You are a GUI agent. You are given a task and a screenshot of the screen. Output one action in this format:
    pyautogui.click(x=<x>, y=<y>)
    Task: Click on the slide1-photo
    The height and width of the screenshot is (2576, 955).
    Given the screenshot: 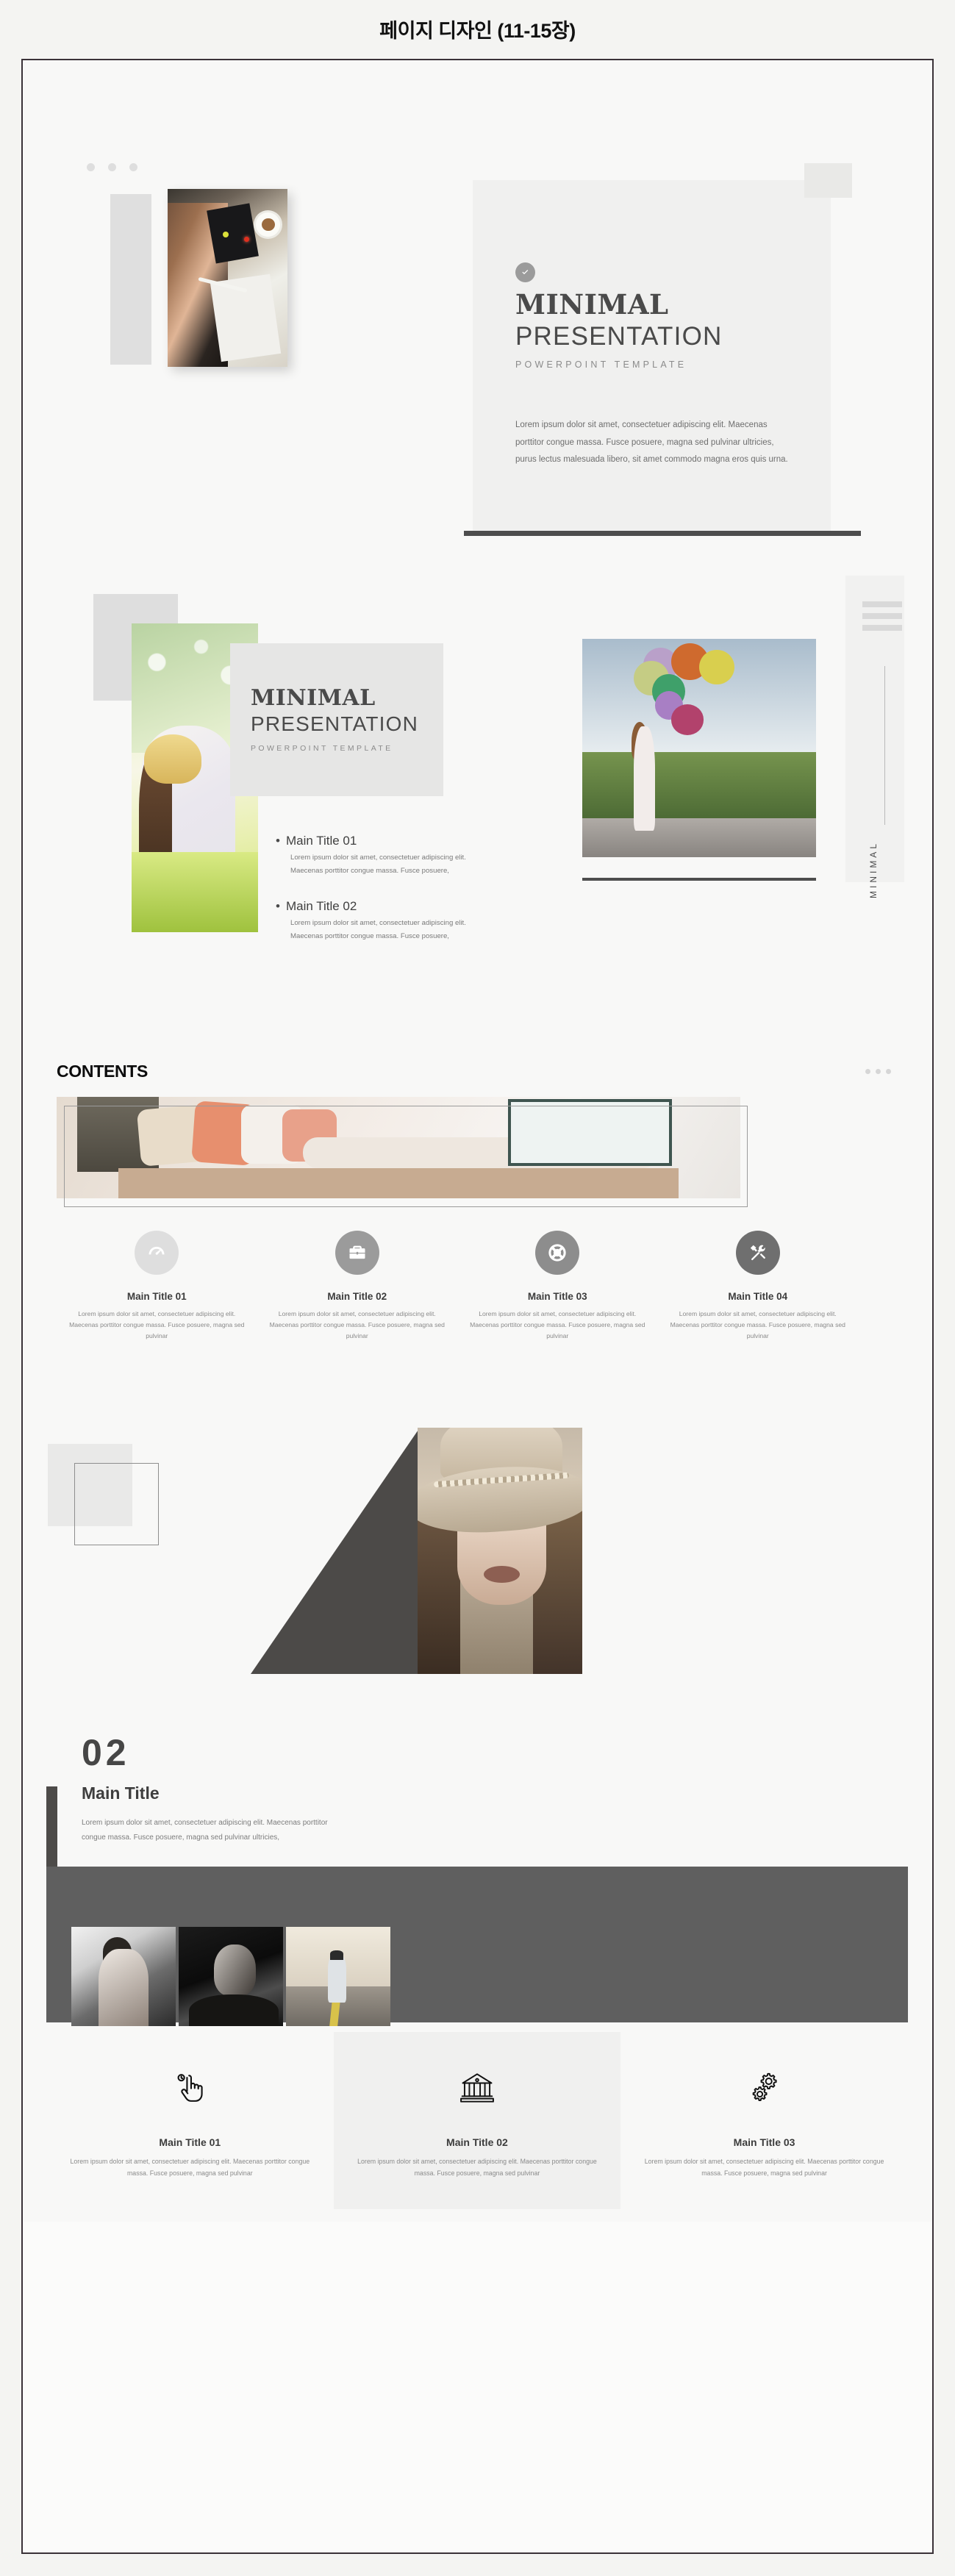 What is the action you would take?
    pyautogui.click(x=228, y=278)
    